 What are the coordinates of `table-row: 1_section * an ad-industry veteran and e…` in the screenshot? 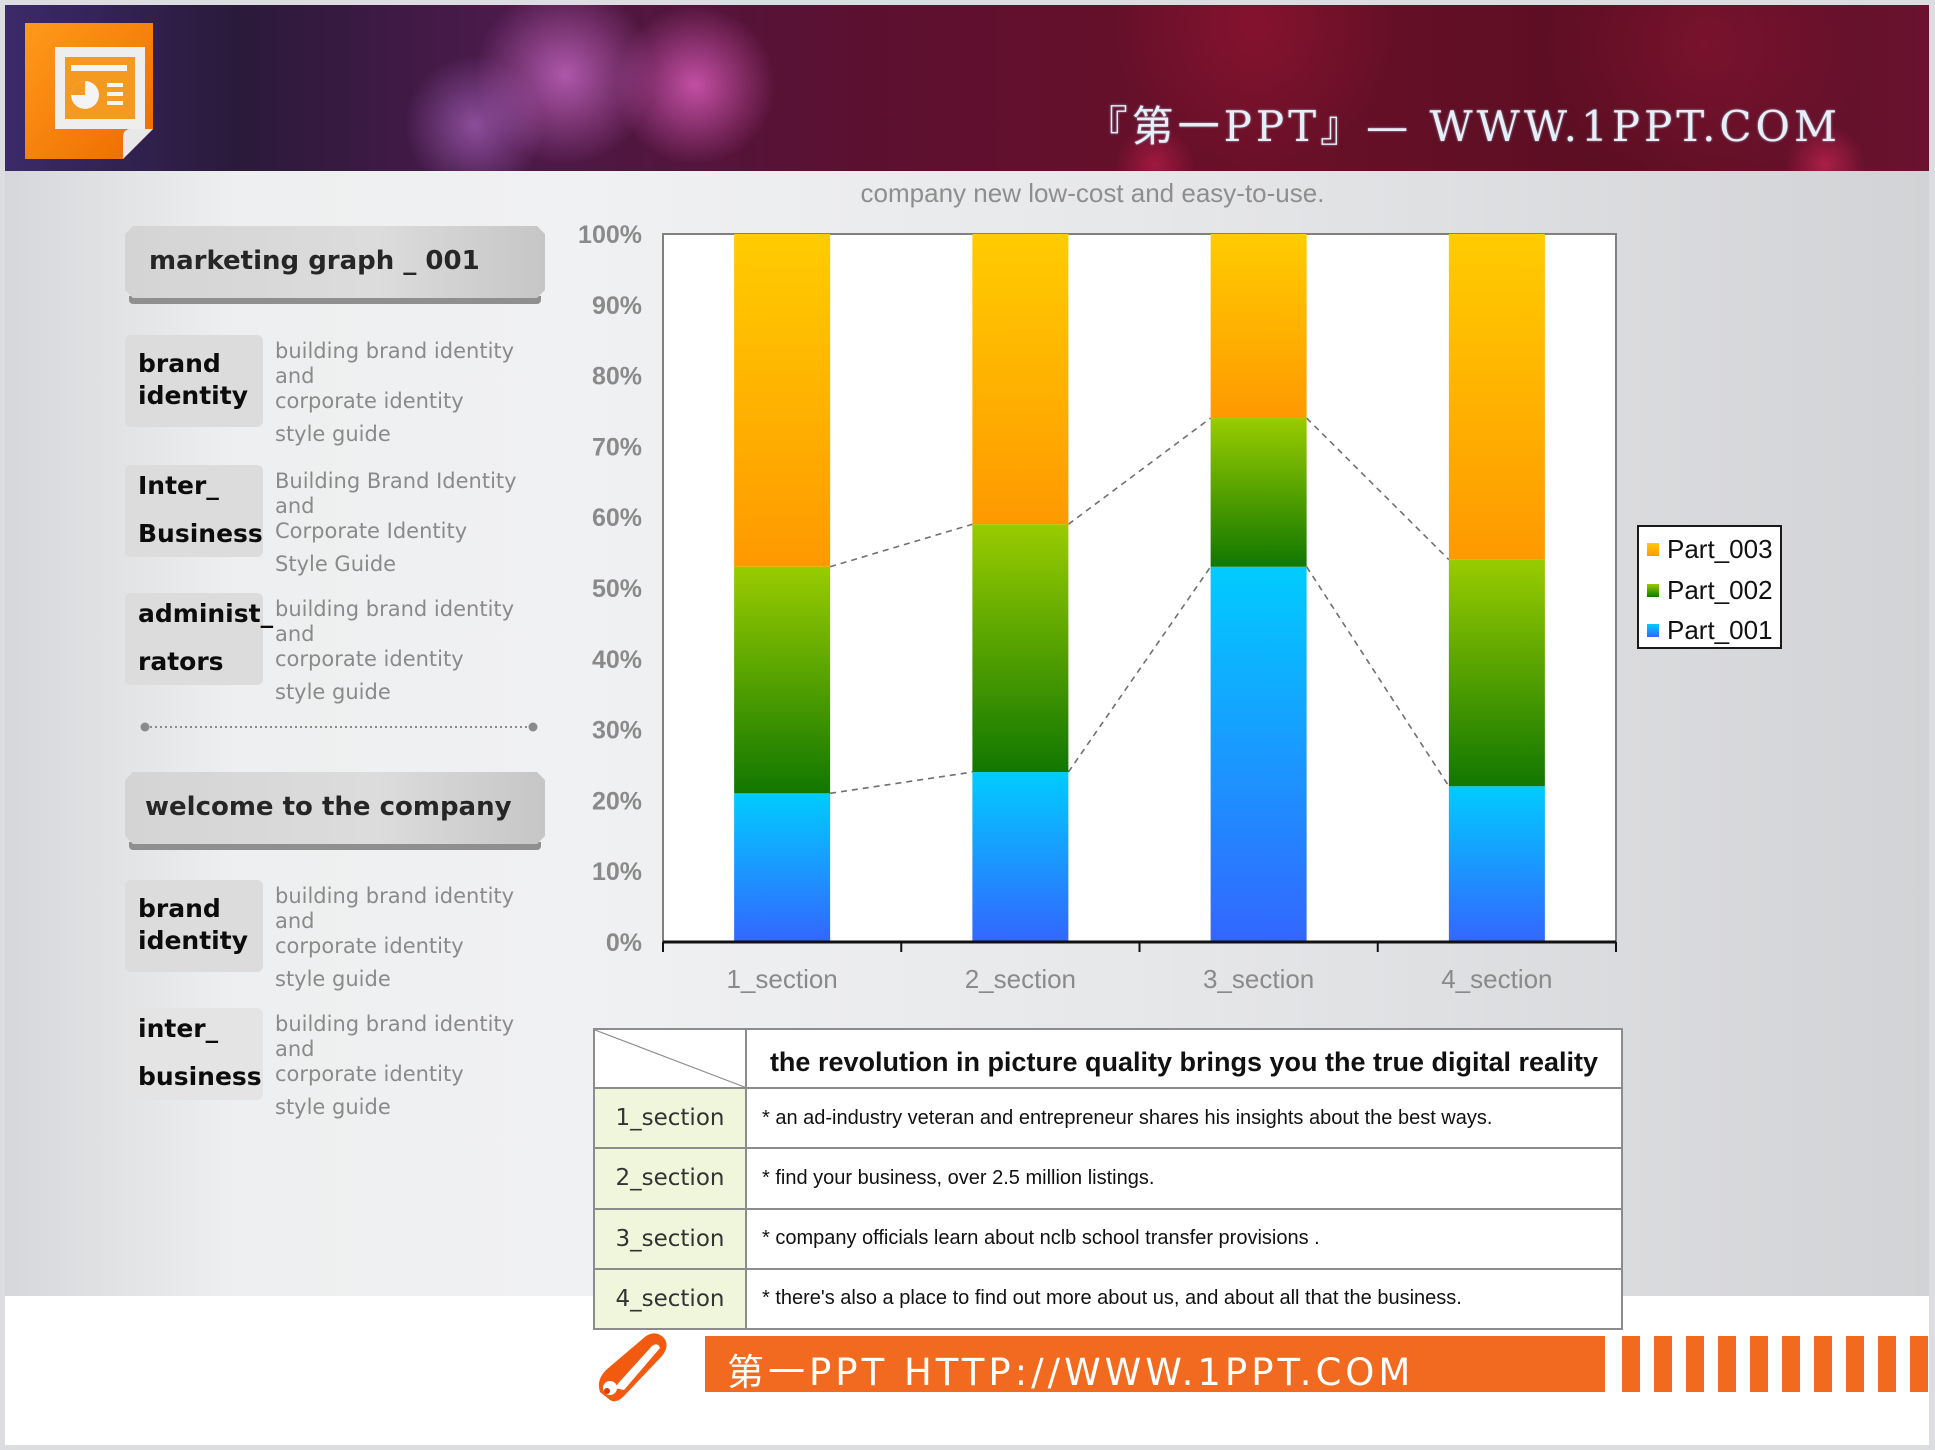 It's located at (1108, 1118).